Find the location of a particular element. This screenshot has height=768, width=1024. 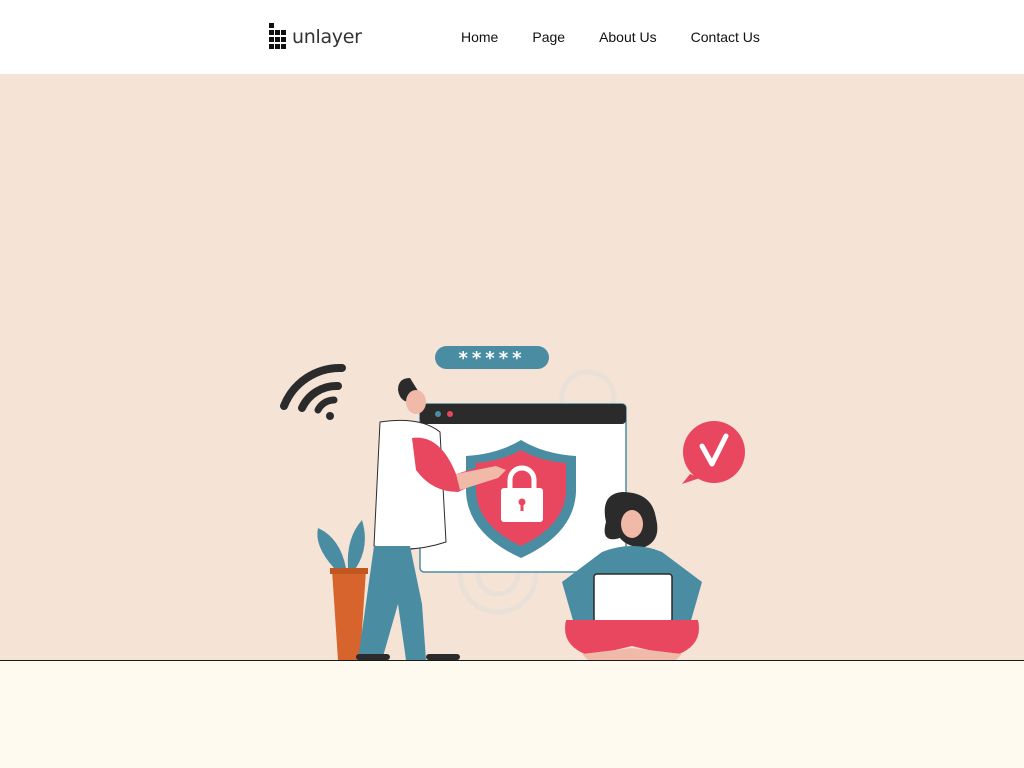

password-mask: ***** is located at coordinates (491, 358).